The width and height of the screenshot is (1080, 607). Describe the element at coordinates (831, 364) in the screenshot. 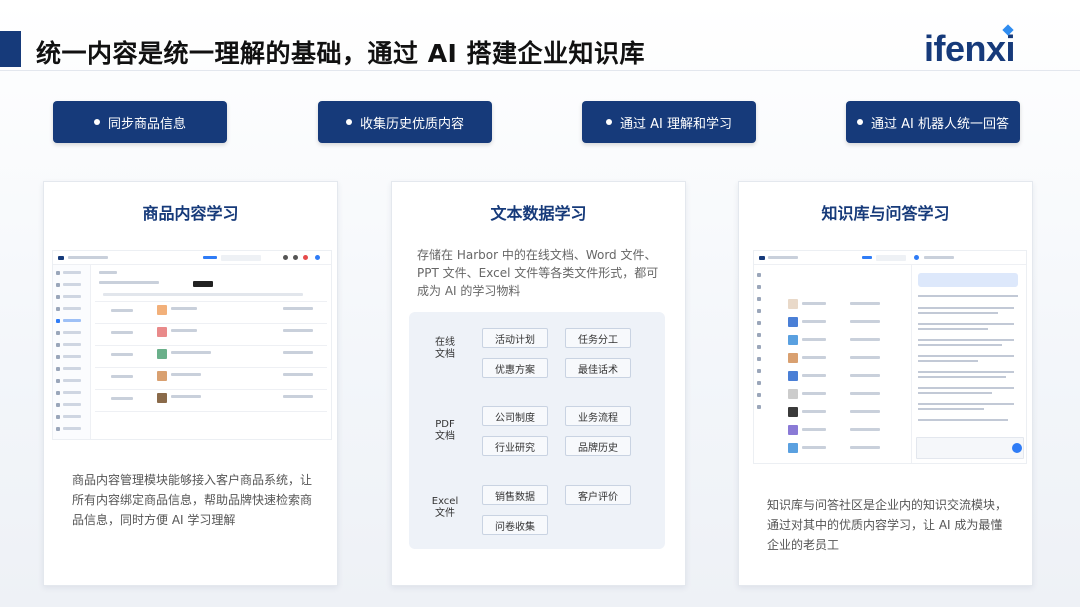

I see `knowledge-list` at that location.